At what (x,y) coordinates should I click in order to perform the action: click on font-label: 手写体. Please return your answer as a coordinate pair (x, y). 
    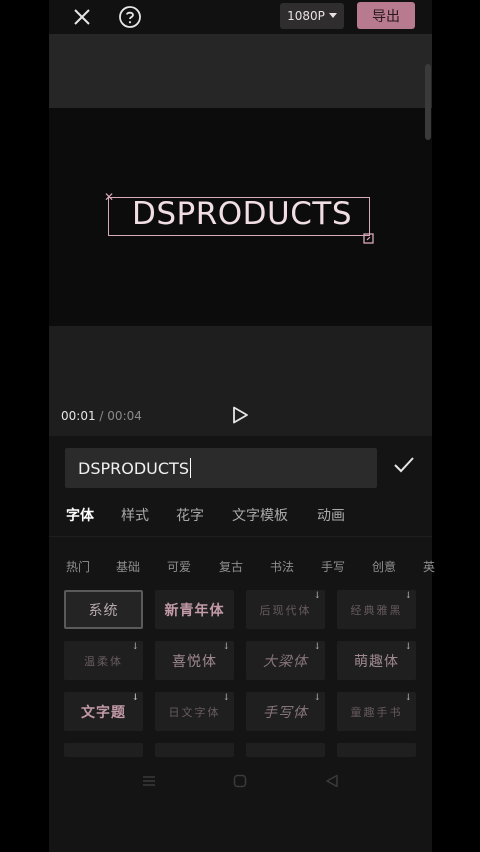
    Looking at the image, I should click on (285, 712).